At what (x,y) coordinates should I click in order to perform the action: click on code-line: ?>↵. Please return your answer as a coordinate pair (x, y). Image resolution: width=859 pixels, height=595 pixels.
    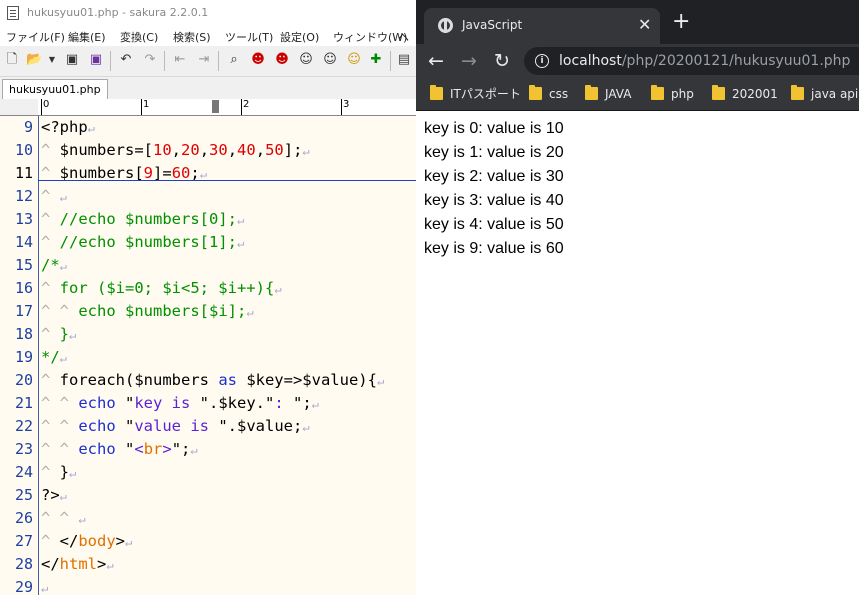
    Looking at the image, I should click on (54, 495).